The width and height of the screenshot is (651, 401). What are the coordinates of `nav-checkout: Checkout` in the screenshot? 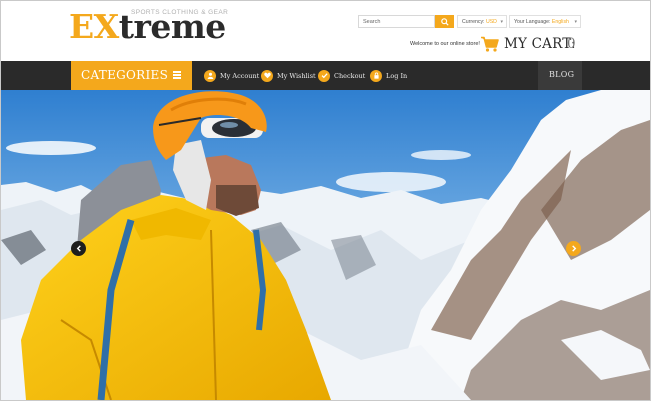 It's located at (341, 75).